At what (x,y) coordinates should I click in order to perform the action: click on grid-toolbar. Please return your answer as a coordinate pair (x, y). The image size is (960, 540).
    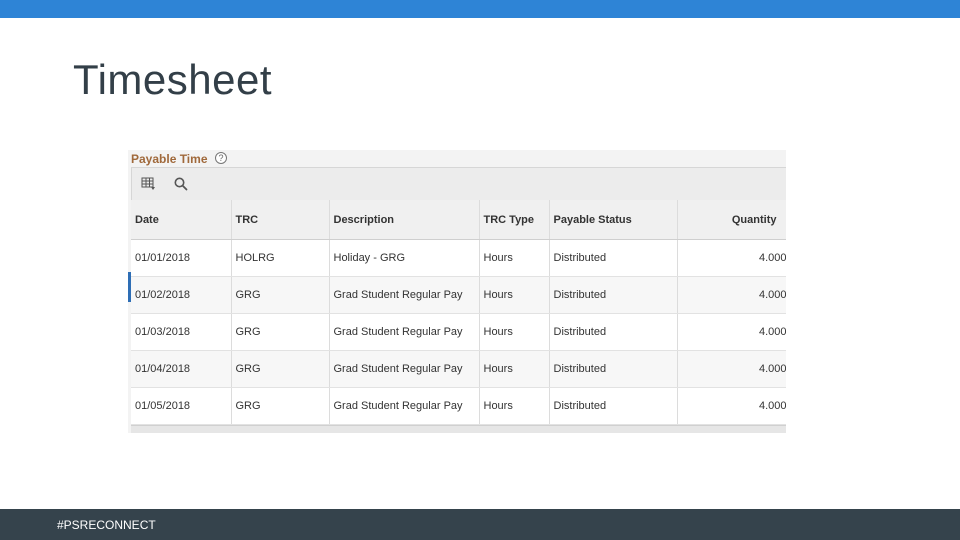
    Looking at the image, I should click on (458, 184).